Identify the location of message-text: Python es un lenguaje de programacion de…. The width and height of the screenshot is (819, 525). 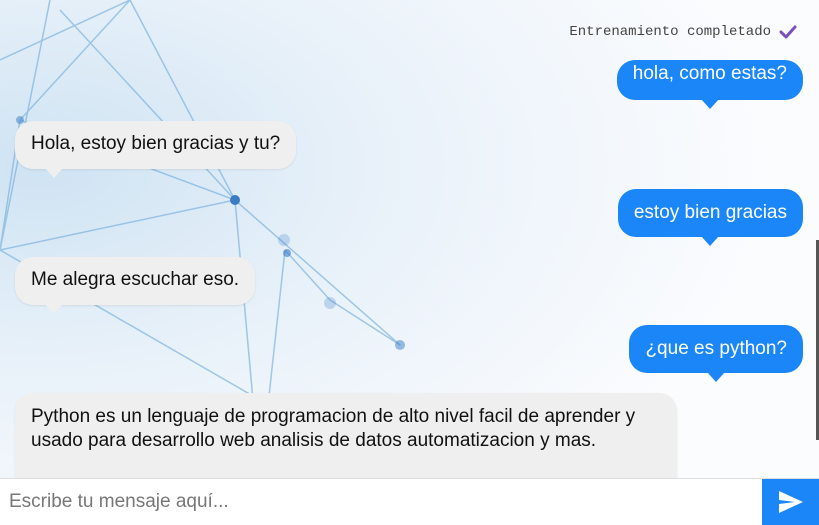
(333, 428).